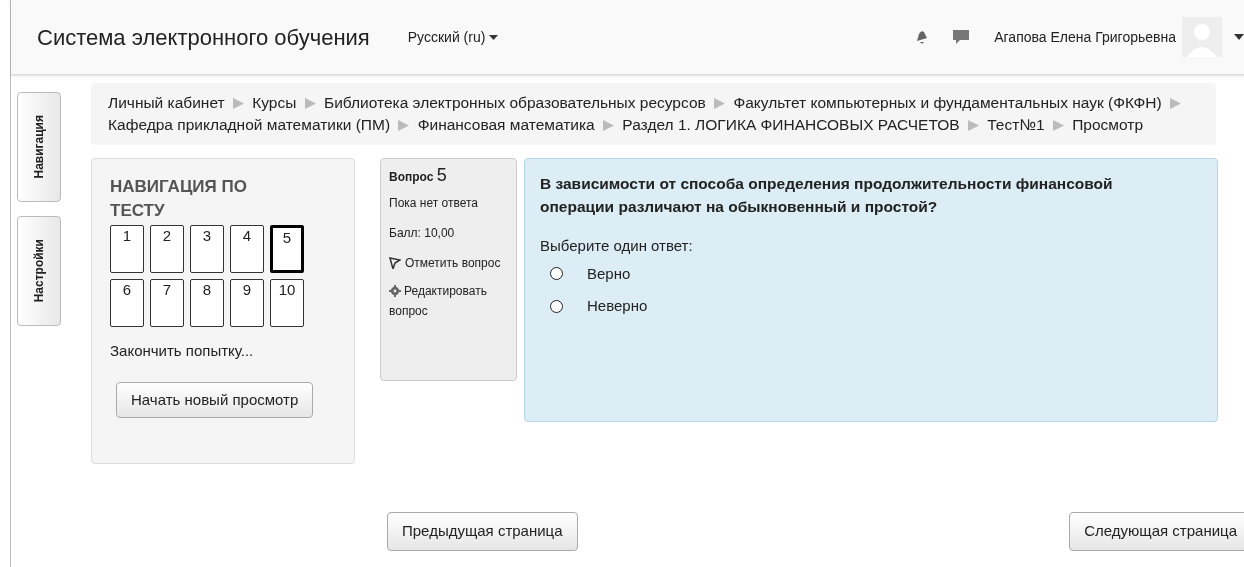  Describe the element at coordinates (127, 303) in the screenshot. I see `question-nav-button: 6` at that location.